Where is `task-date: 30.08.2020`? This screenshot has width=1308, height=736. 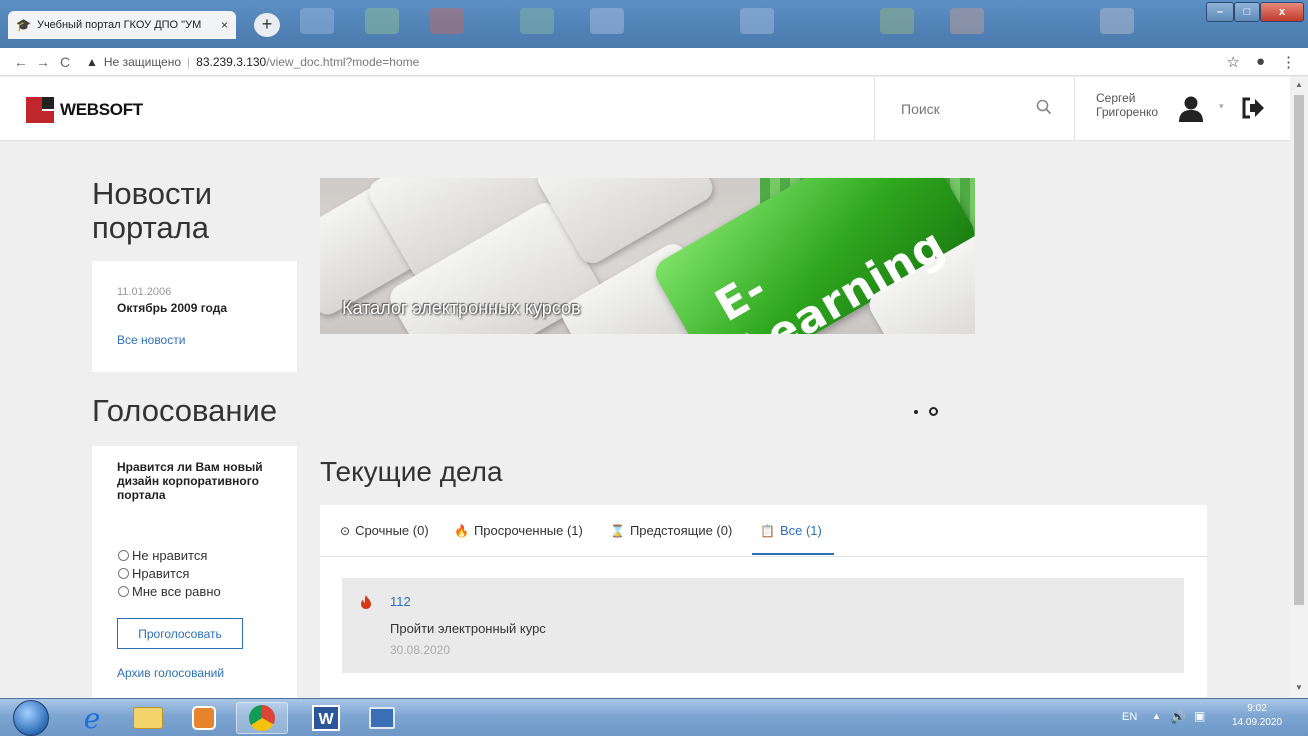 task-date: 30.08.2020 is located at coordinates (420, 650).